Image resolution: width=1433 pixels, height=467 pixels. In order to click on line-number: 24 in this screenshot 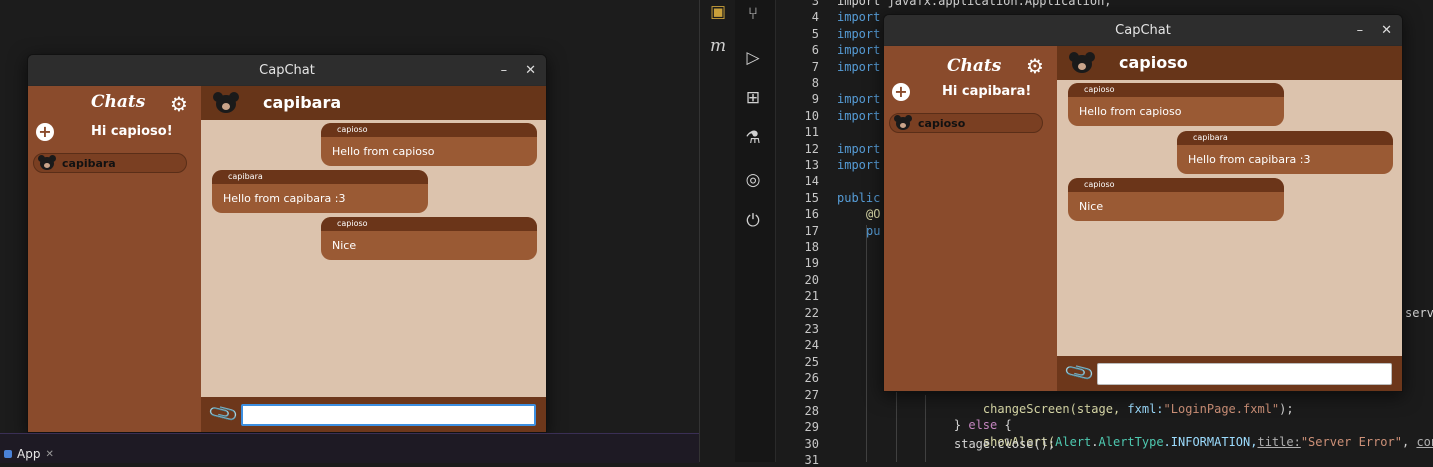, I will do `click(811, 345)`.